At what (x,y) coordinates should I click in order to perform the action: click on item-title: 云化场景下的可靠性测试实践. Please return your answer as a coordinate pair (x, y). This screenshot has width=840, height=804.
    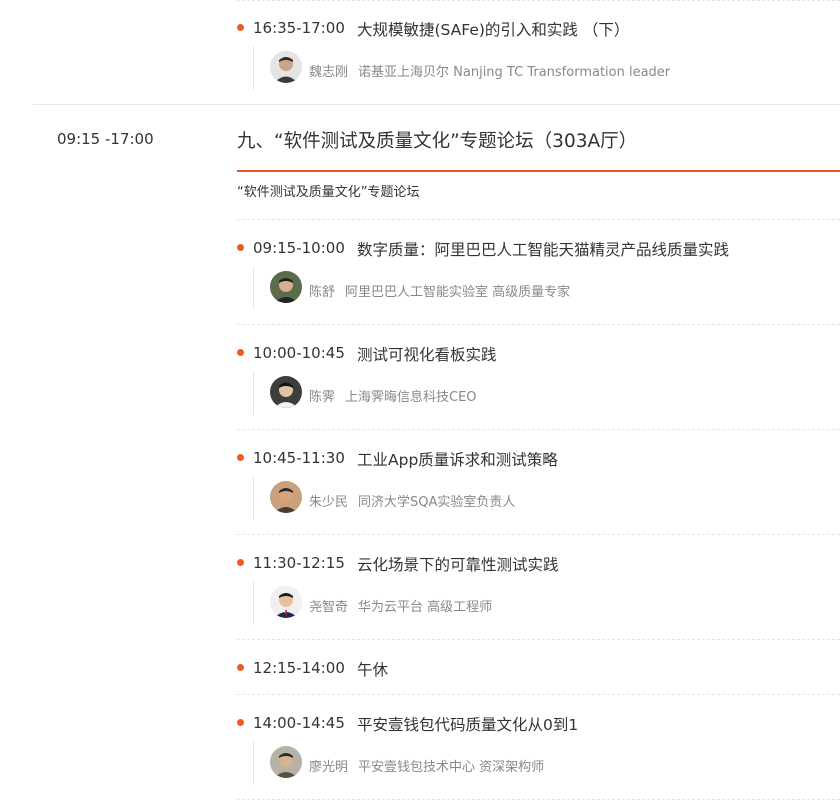
    Looking at the image, I should click on (458, 564).